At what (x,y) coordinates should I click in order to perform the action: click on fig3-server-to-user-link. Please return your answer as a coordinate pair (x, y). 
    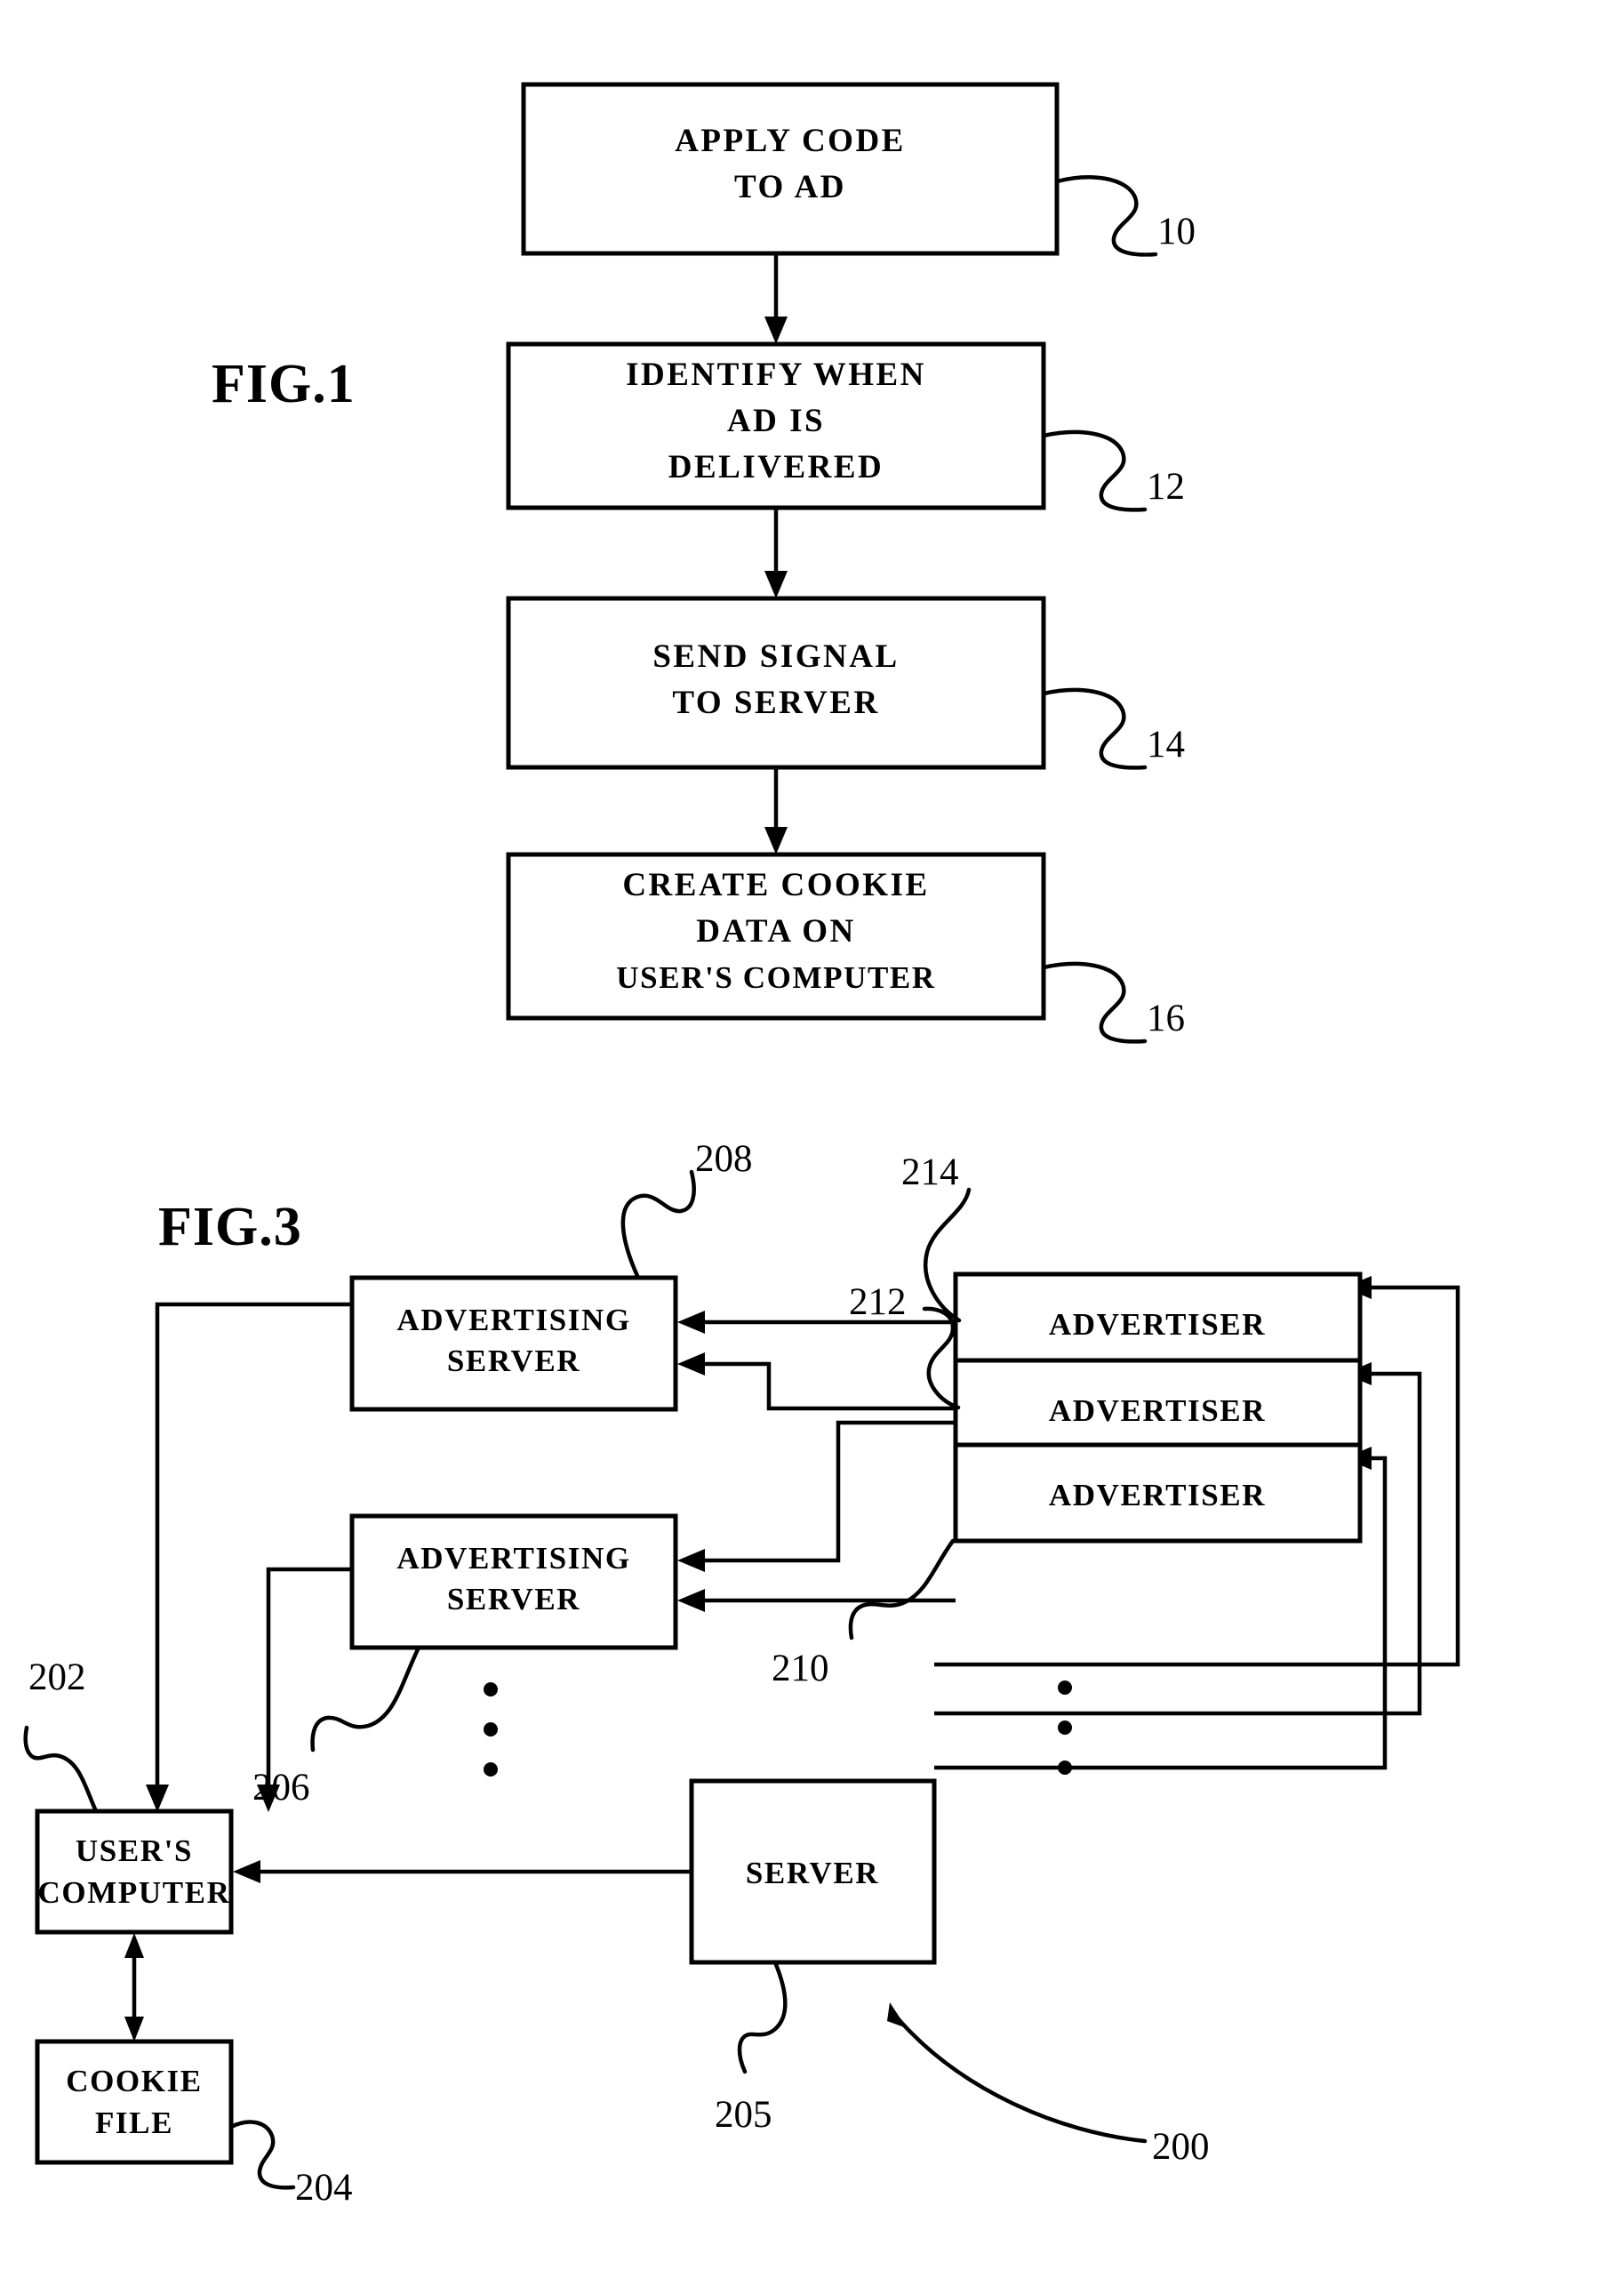
    Looking at the image, I should click on (462, 1872).